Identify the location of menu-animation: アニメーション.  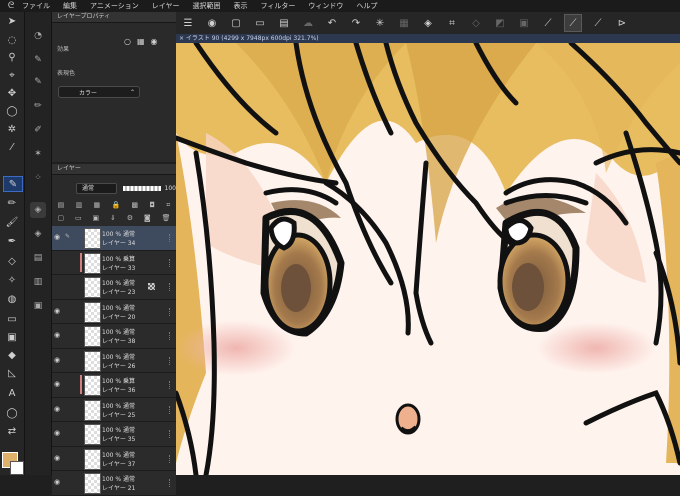
(114, 6).